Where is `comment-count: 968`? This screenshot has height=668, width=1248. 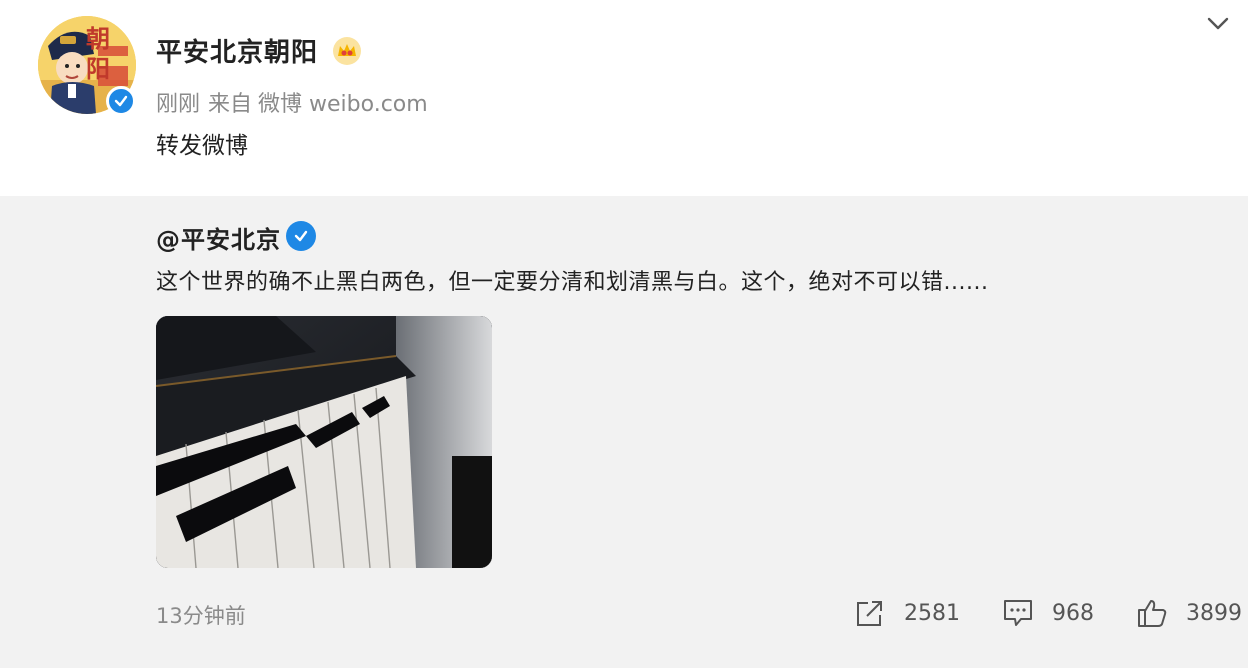 comment-count: 968 is located at coordinates (1073, 613).